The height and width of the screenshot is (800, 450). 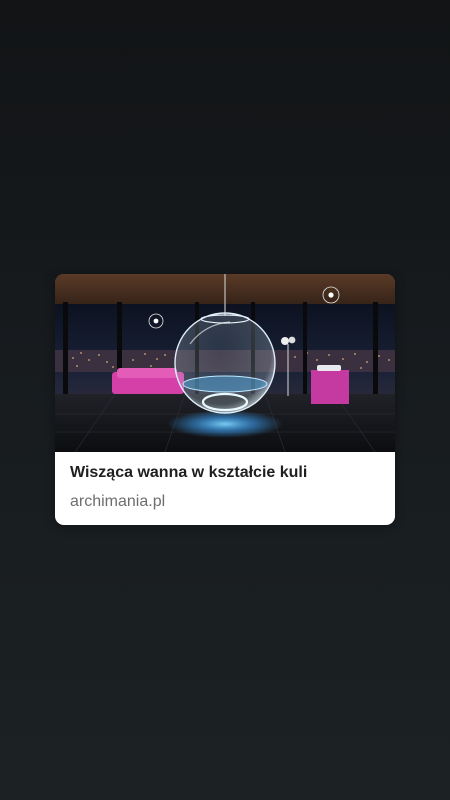 What do you see at coordinates (118, 501) in the screenshot?
I see `preview-source-domain: archimania.pl` at bounding box center [118, 501].